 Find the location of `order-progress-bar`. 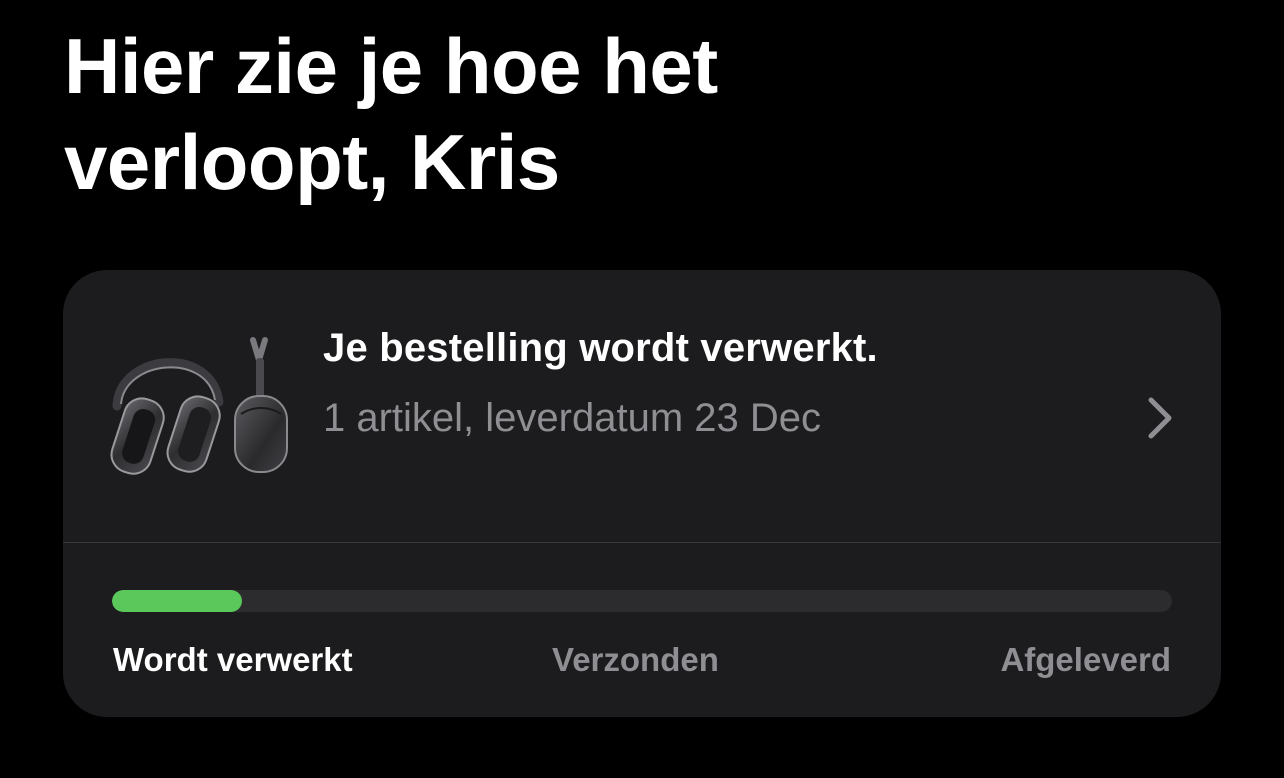

order-progress-bar is located at coordinates (642, 601).